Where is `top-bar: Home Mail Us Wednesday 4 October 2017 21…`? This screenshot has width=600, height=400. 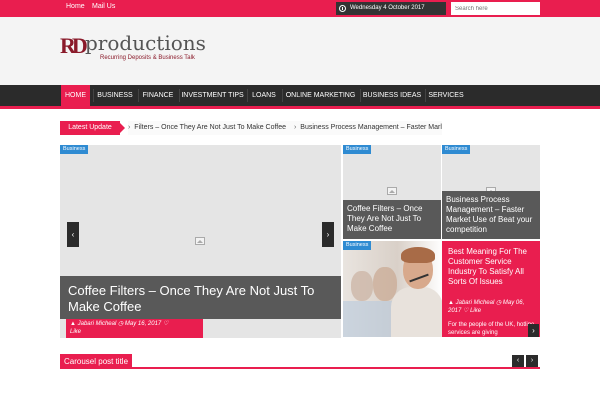
top-bar: Home Mail Us Wednesday 4 October 2017 21… is located at coordinates (300, 12).